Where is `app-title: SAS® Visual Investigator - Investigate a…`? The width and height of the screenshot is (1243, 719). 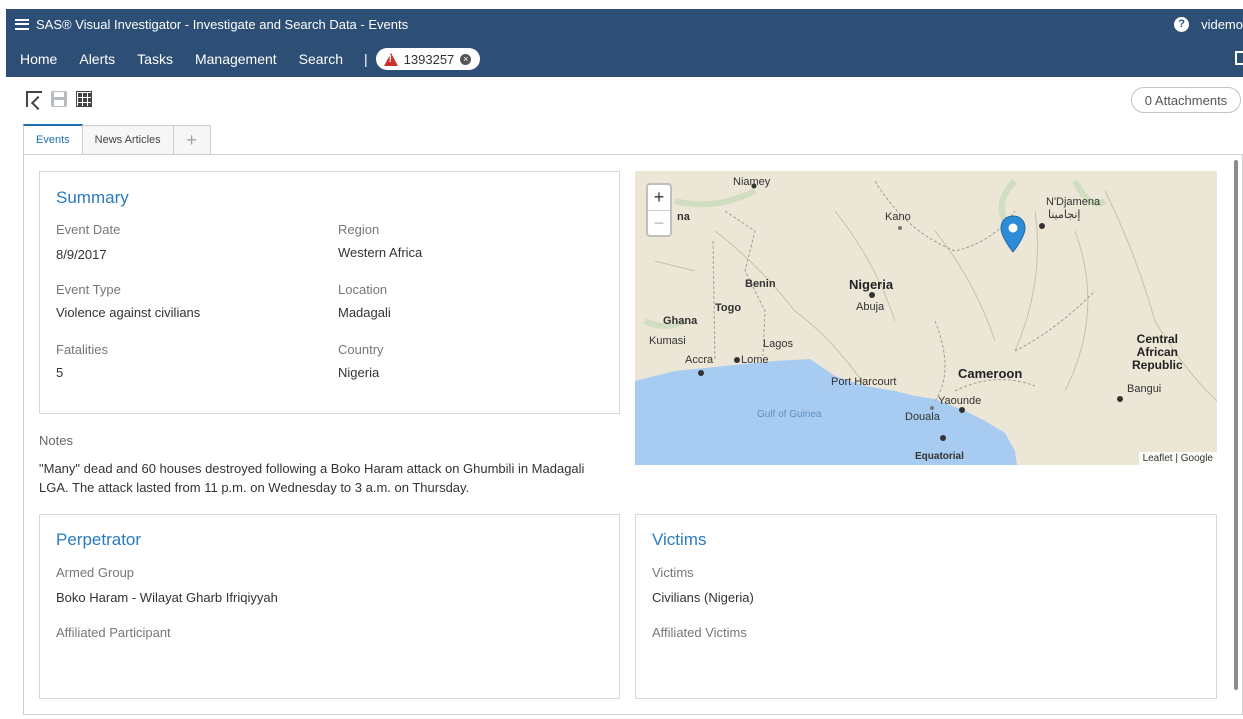 app-title: SAS® Visual Investigator - Investigate a… is located at coordinates (222, 24).